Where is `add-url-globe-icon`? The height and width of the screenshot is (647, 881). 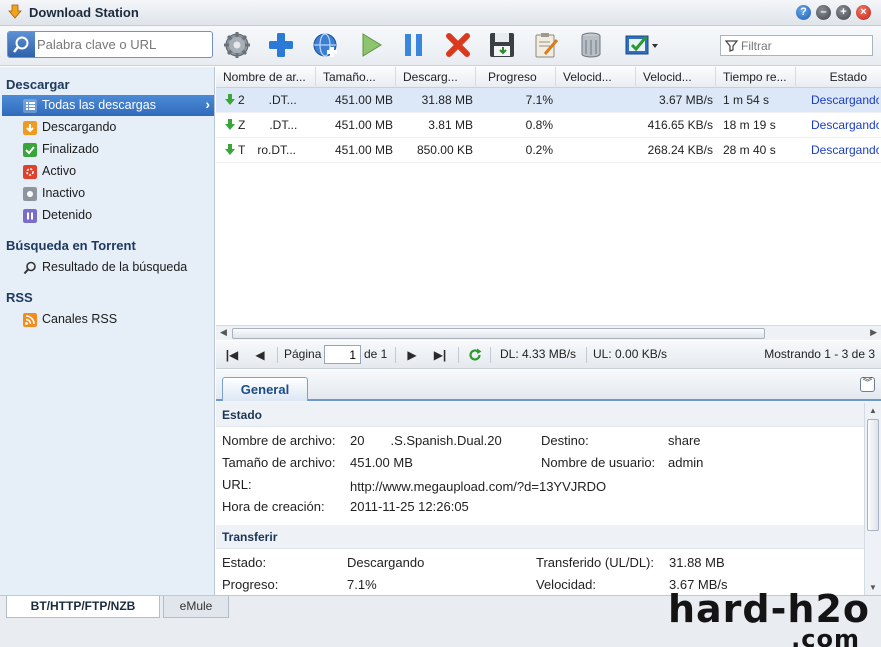
add-url-globe-icon is located at coordinates (326, 45).